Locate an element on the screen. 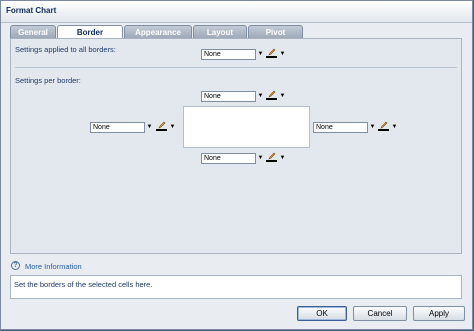 This screenshot has height=331, width=474. ok-button: OK is located at coordinates (322, 313).